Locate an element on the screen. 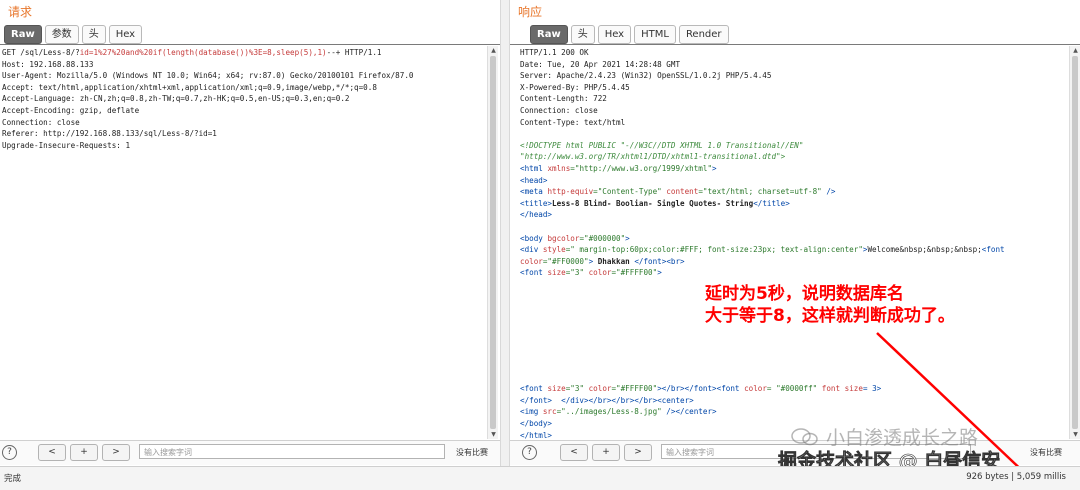  status-text: 完成 is located at coordinates (13, 479).